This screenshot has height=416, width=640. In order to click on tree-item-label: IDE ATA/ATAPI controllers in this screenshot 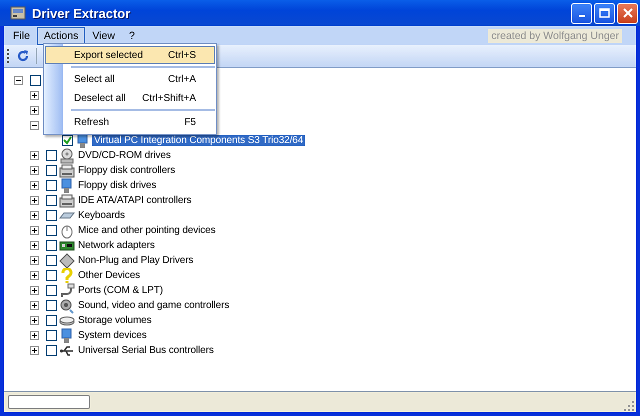, I will do `click(135, 200)`.